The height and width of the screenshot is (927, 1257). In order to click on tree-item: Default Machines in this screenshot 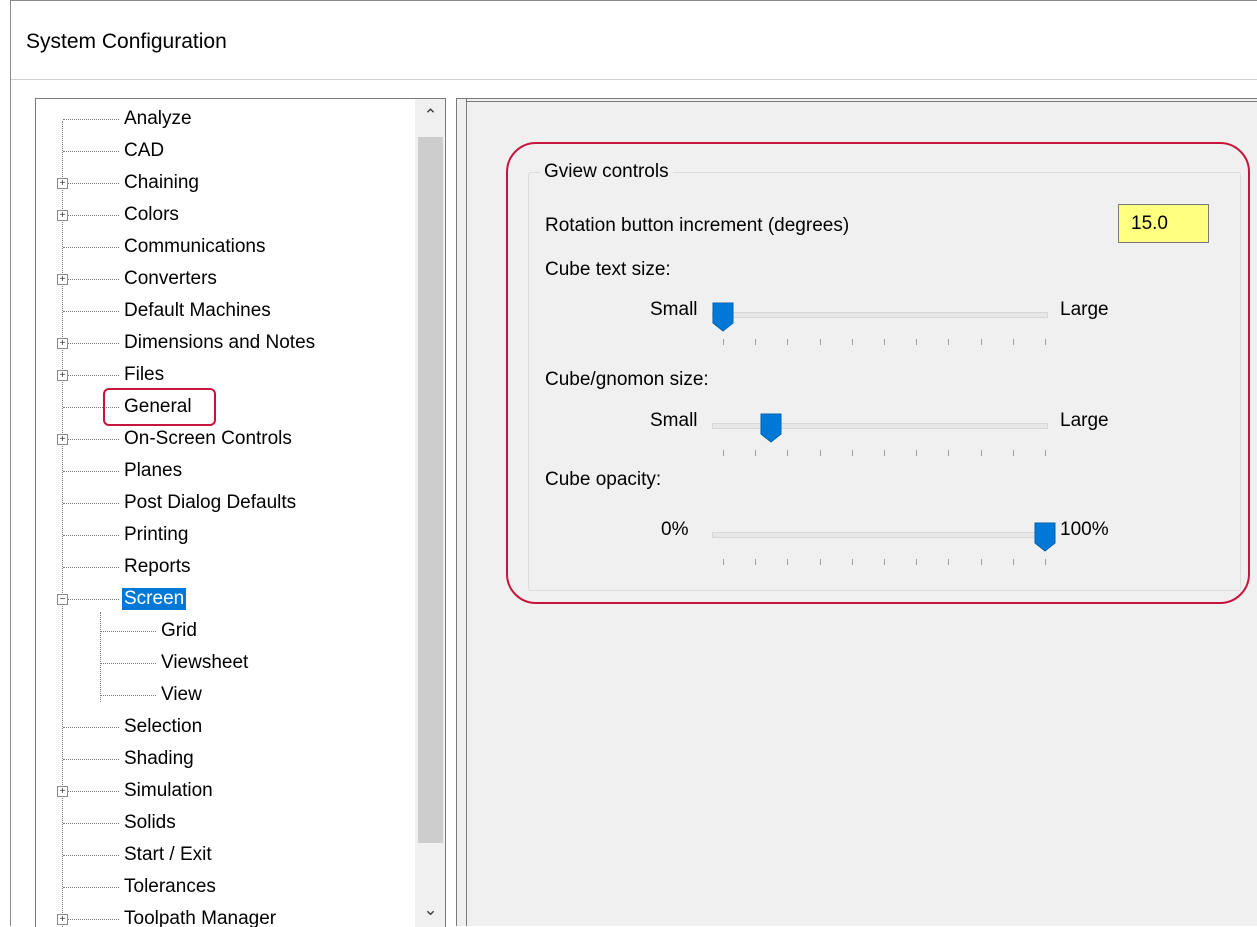, I will do `click(168, 311)`.